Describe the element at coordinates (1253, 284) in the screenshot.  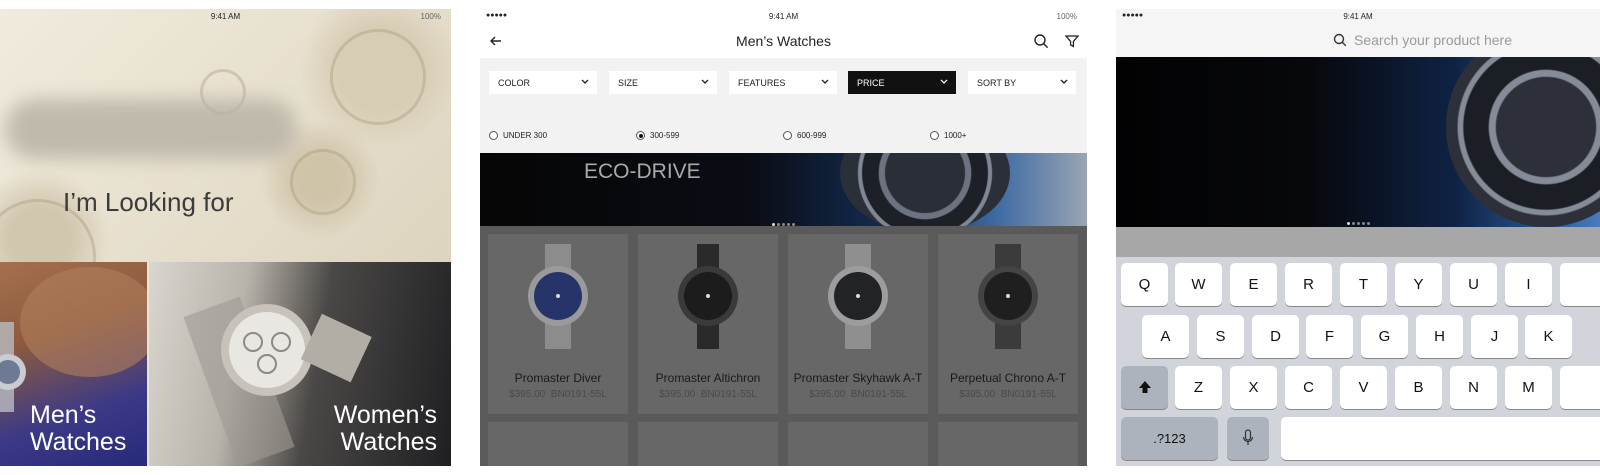
I see `key-e: E` at that location.